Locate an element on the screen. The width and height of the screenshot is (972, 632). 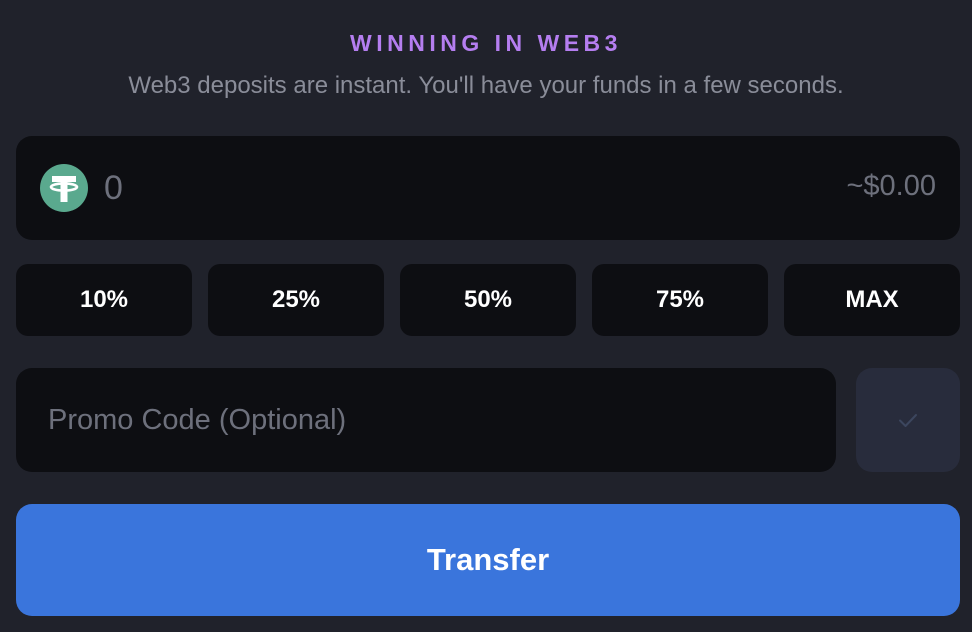
checkmark-icon is located at coordinates (908, 420).